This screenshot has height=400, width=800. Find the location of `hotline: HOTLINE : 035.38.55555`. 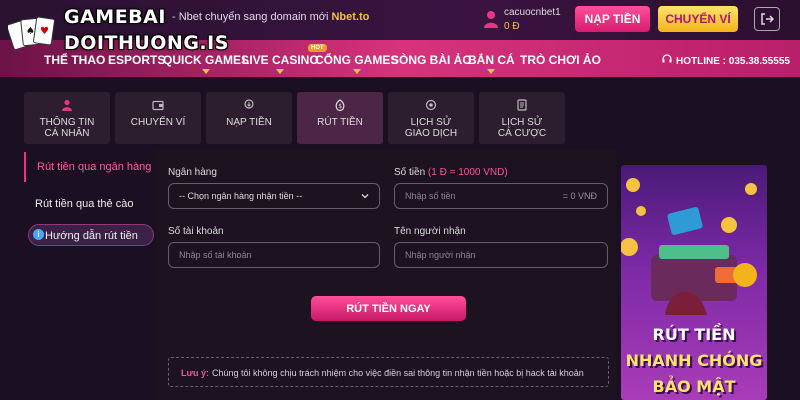

hotline: HOTLINE : 035.38.55555 is located at coordinates (726, 60).